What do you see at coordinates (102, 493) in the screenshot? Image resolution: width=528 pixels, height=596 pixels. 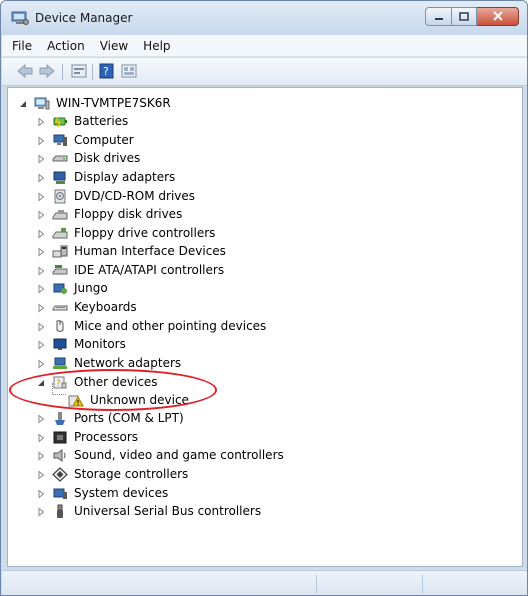 I see `tree-node-system-devices: System devices` at bounding box center [102, 493].